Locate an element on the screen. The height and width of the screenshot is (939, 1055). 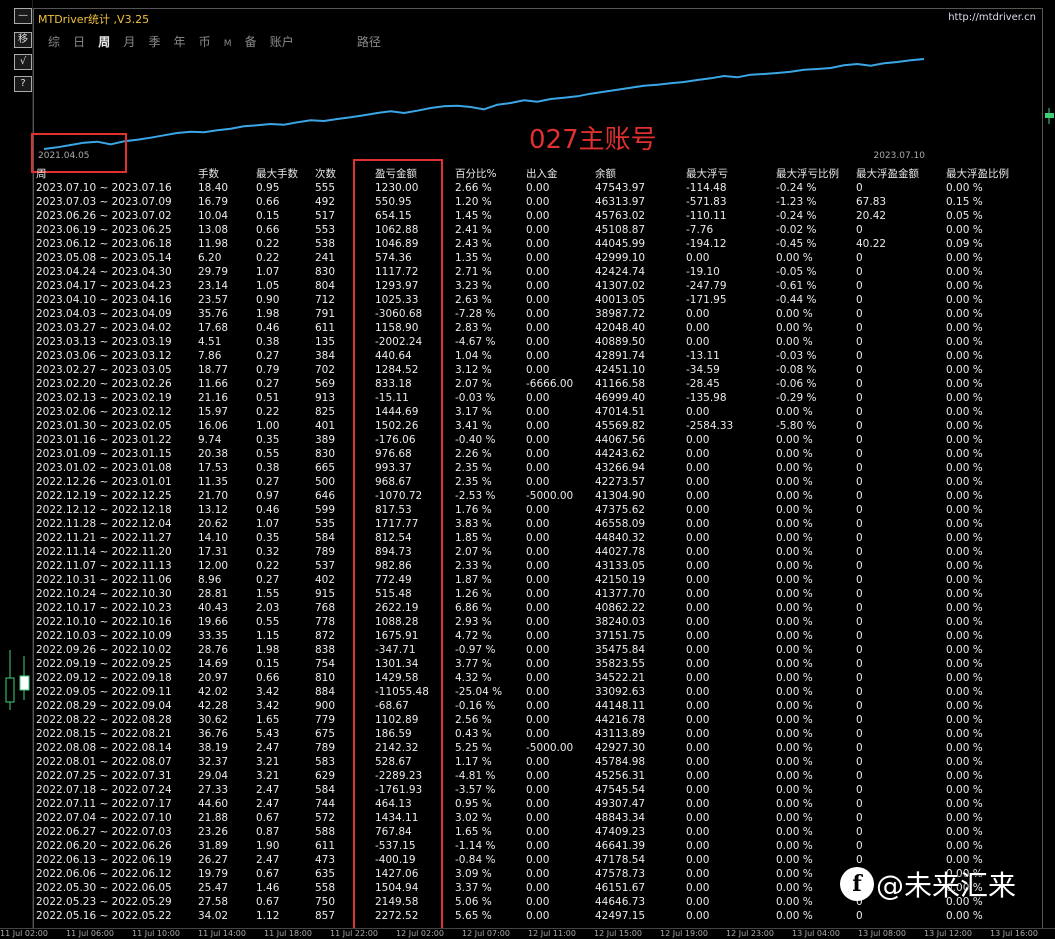
column-header: 最大浮盈比例 is located at coordinates (981, 173).